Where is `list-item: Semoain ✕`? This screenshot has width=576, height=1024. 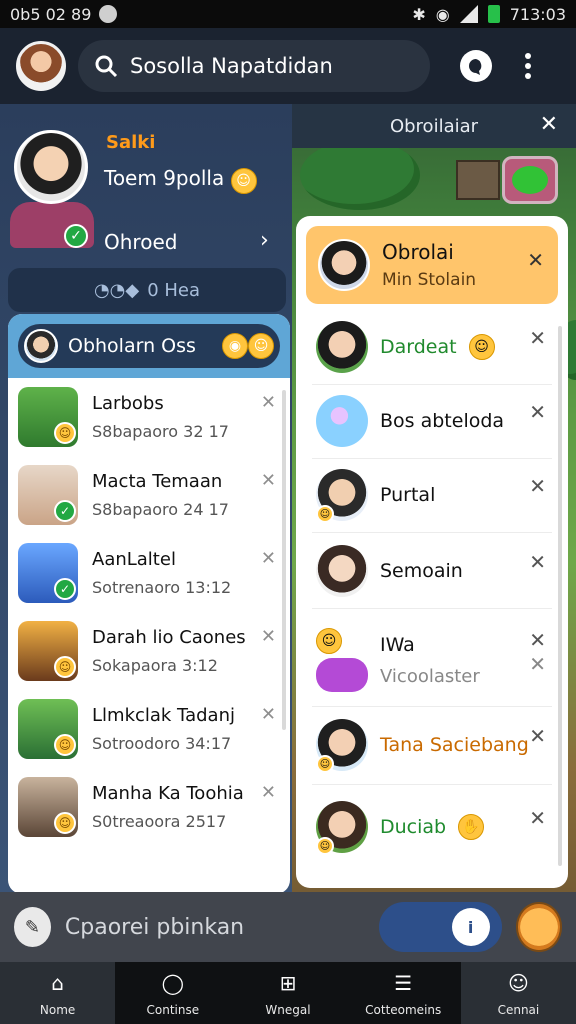
list-item: Semoain ✕ is located at coordinates (432, 571).